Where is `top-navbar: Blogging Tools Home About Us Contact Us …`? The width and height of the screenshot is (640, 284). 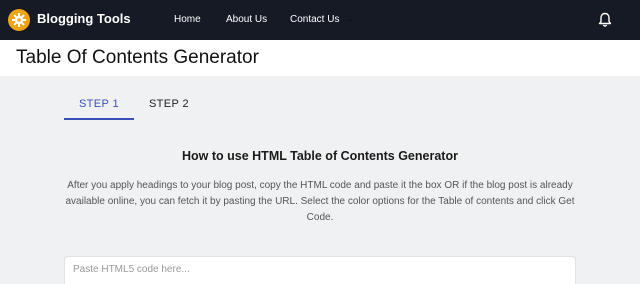
top-navbar: Blogging Tools Home About Us Contact Us … is located at coordinates (320, 20).